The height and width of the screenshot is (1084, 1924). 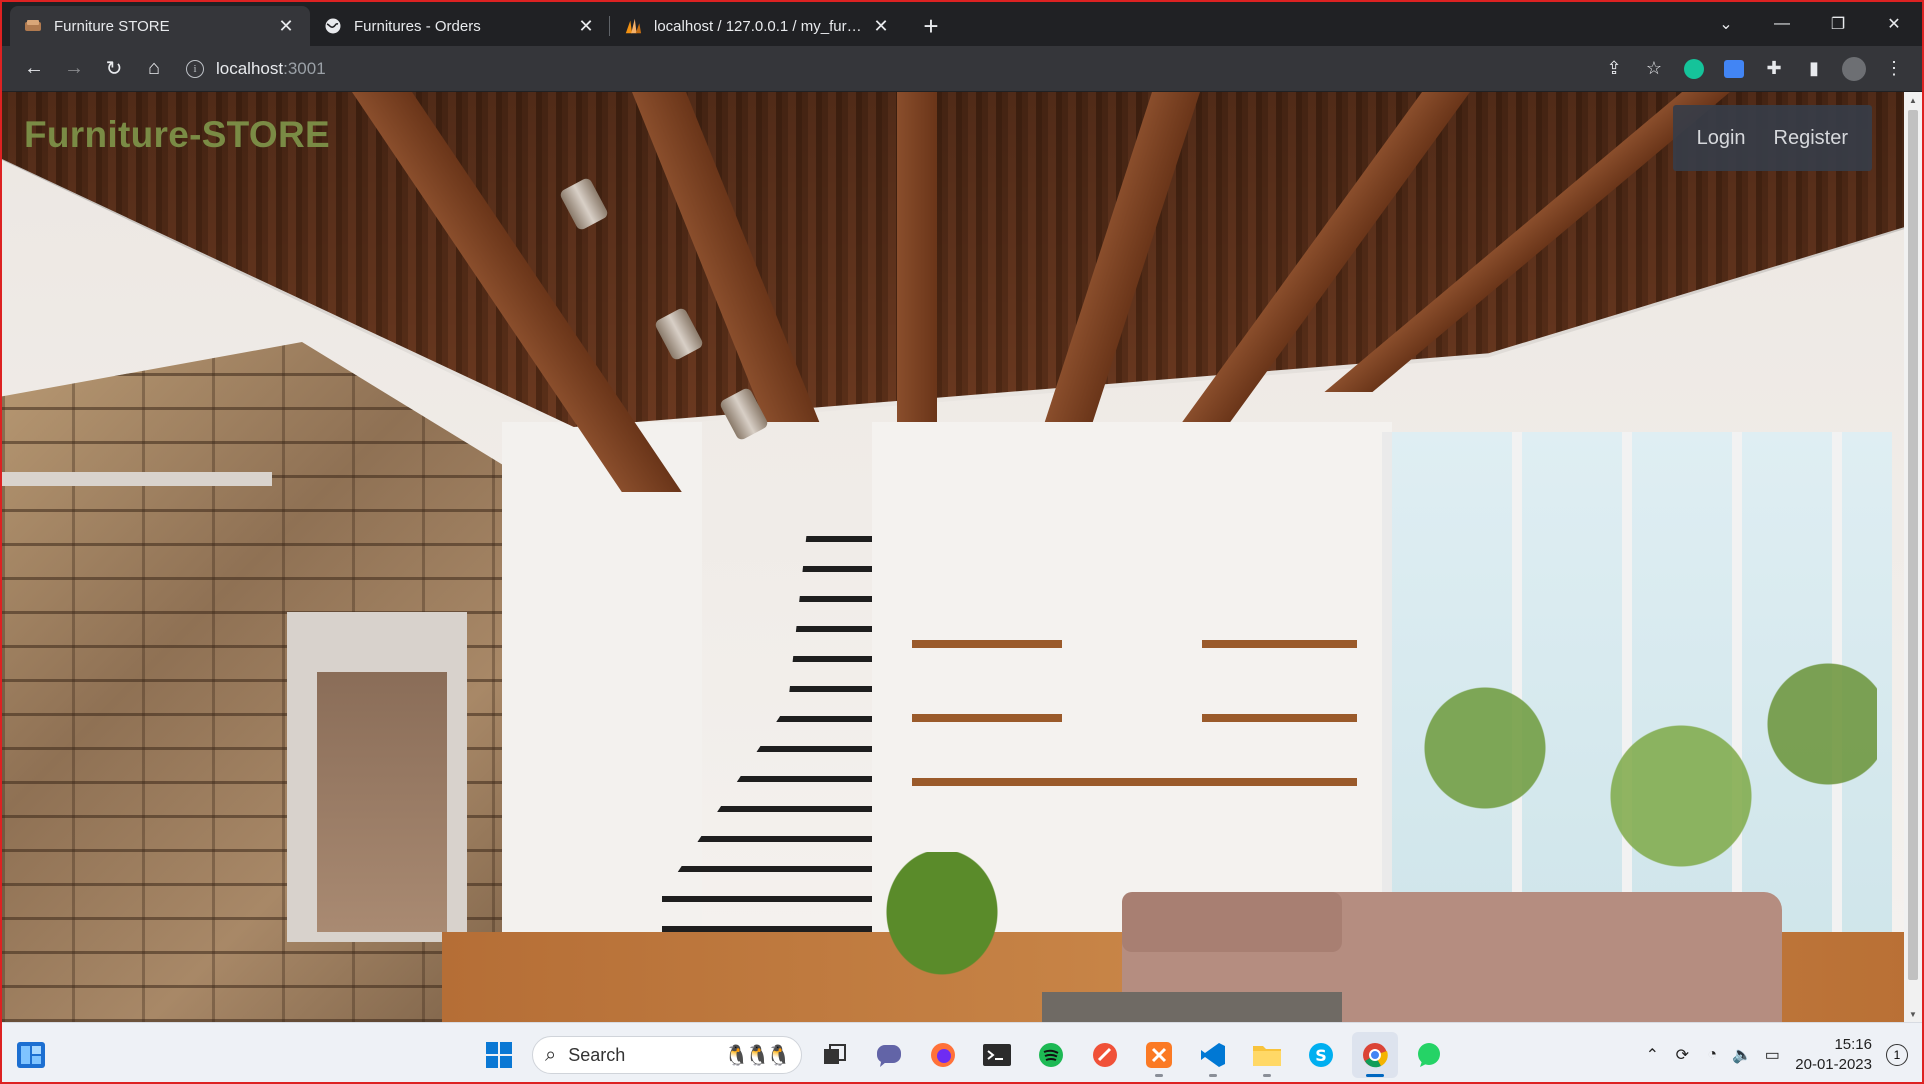 What do you see at coordinates (1913, 100) in the screenshot?
I see `scroll-up-arrow-icon: ▲` at bounding box center [1913, 100].